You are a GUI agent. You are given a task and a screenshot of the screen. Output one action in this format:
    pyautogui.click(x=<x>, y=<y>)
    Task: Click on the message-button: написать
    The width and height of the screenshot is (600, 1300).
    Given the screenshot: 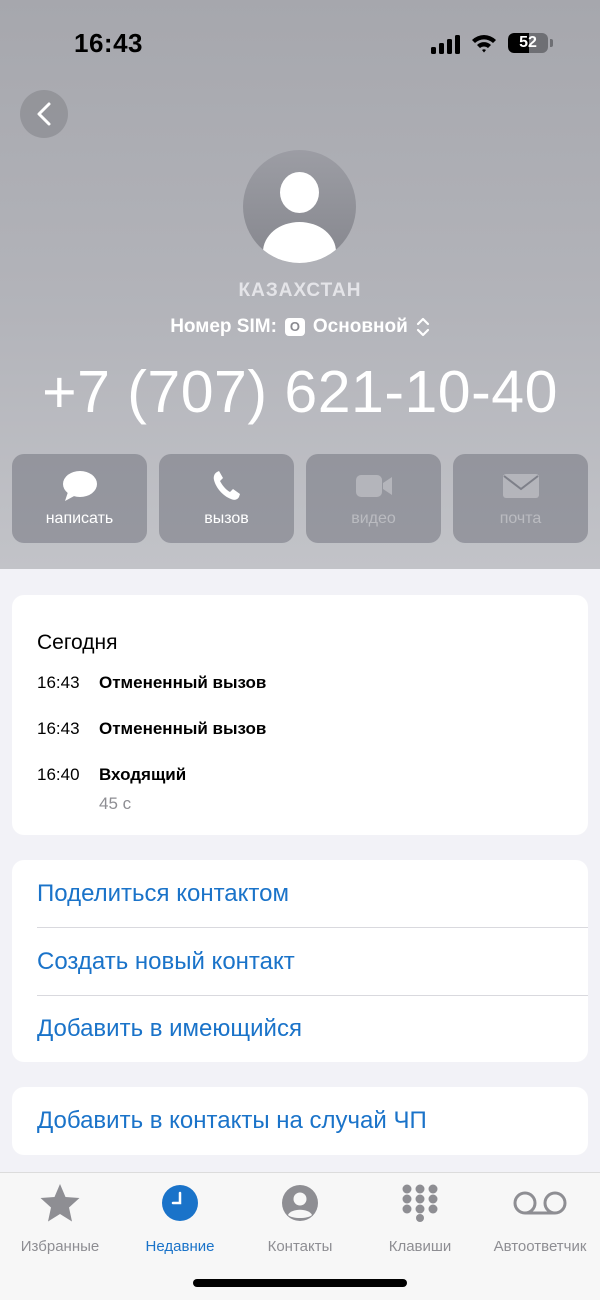 What is the action you would take?
    pyautogui.click(x=79, y=498)
    